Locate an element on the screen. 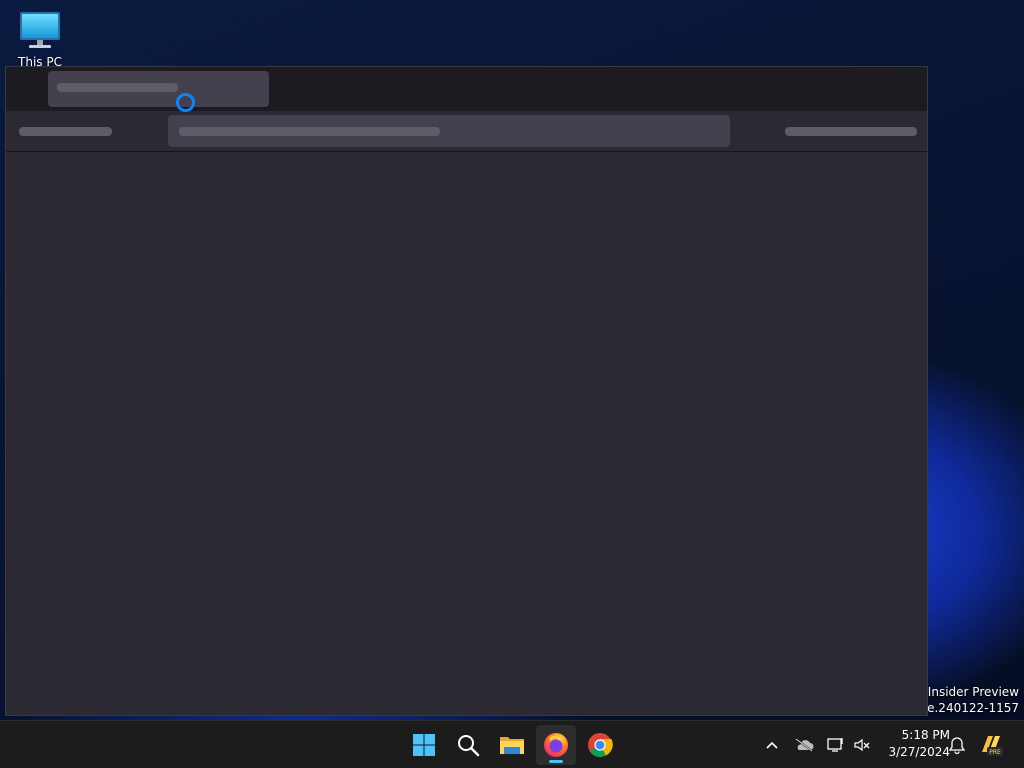  clock-date: 3/27/2024 is located at coordinates (919, 752).